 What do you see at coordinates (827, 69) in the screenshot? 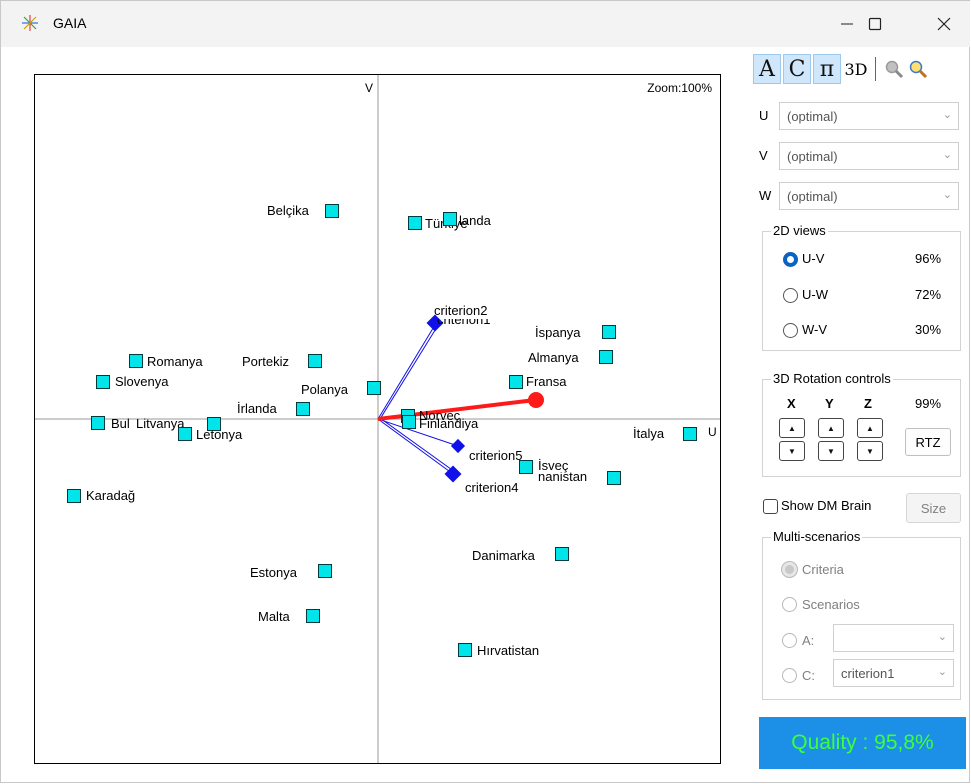
I see `show-pi-button: π` at bounding box center [827, 69].